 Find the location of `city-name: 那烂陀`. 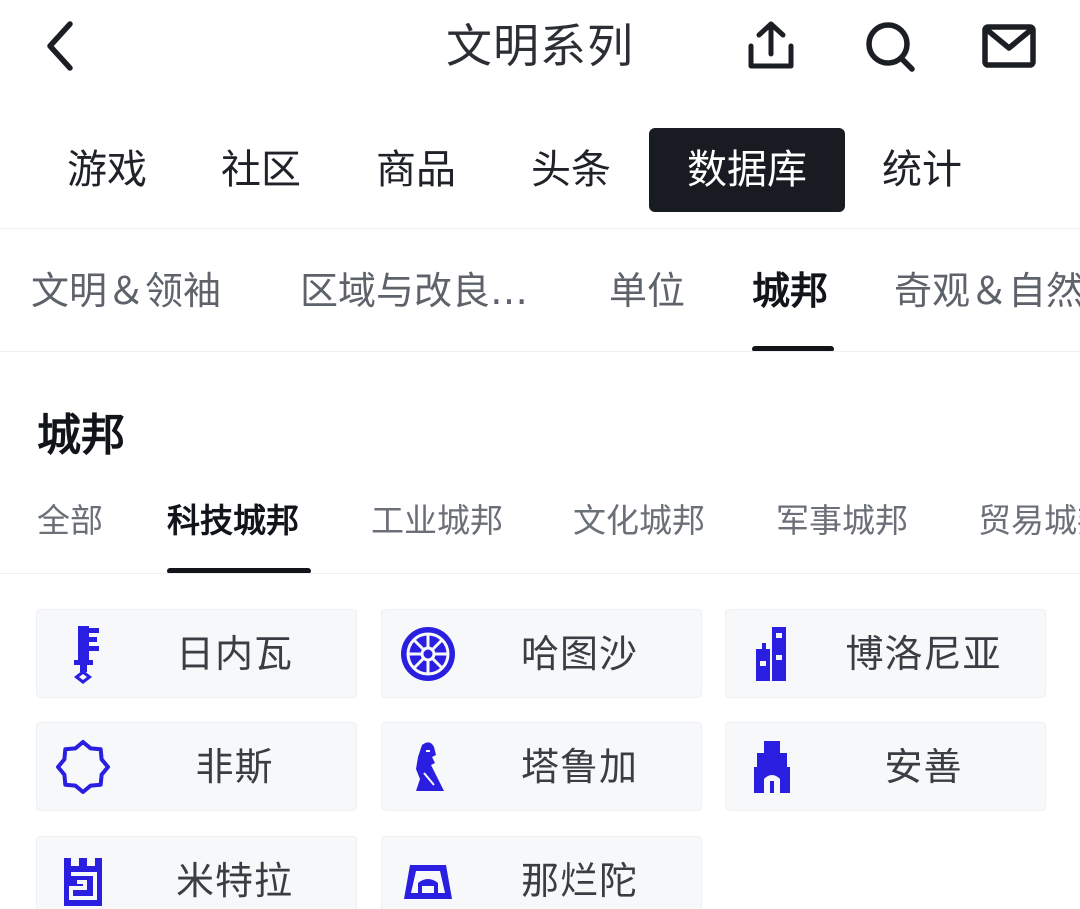

city-name: 那烂陀 is located at coordinates (579, 881).